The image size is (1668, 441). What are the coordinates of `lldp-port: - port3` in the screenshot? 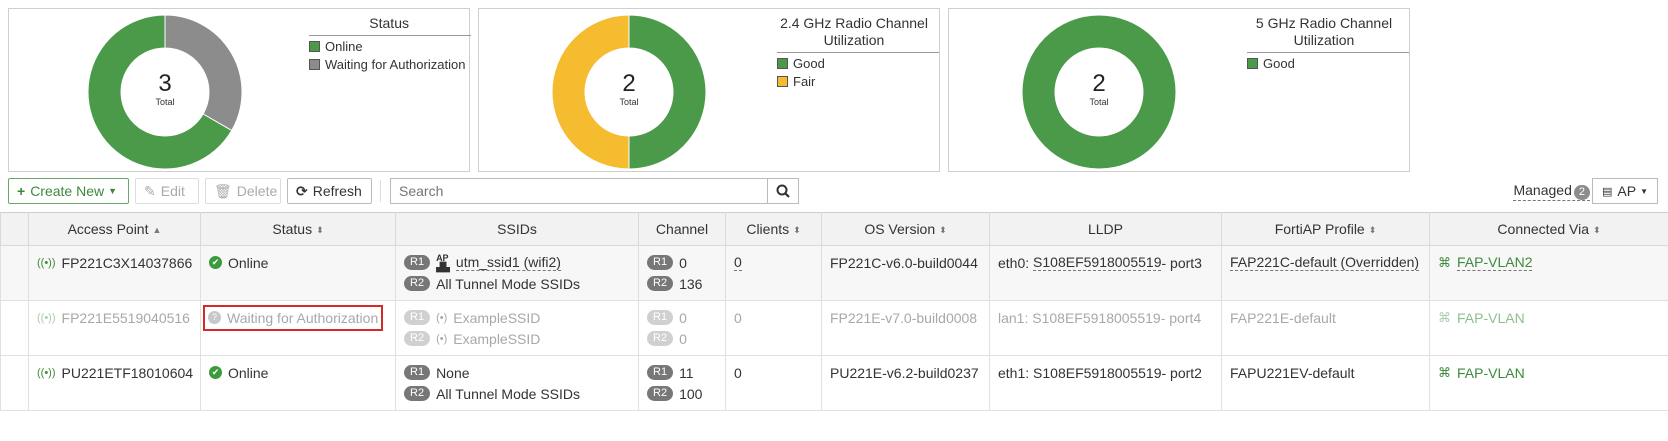 It's located at (1181, 262).